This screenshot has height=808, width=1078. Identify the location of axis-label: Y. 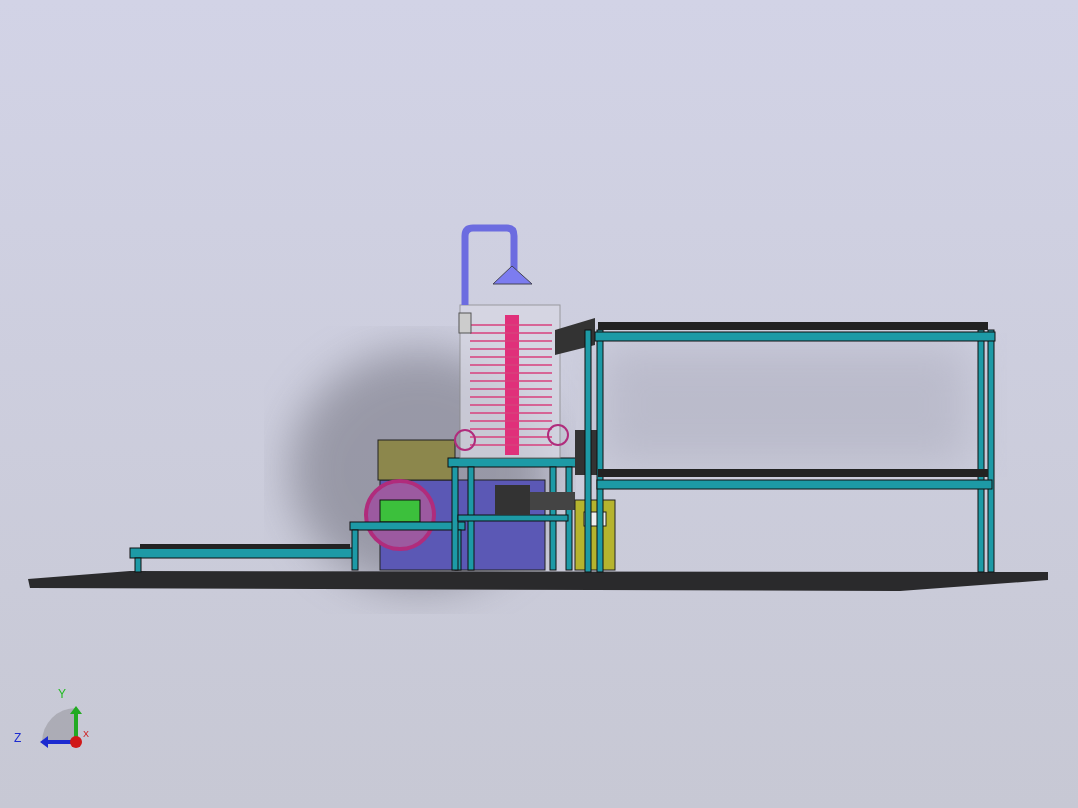
(62, 694).